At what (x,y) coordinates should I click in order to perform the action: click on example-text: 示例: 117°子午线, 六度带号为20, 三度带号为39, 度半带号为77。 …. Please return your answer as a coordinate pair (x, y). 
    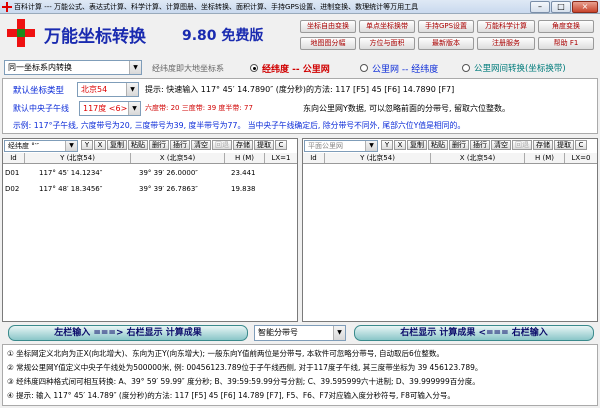
    Looking at the image, I should click on (239, 125).